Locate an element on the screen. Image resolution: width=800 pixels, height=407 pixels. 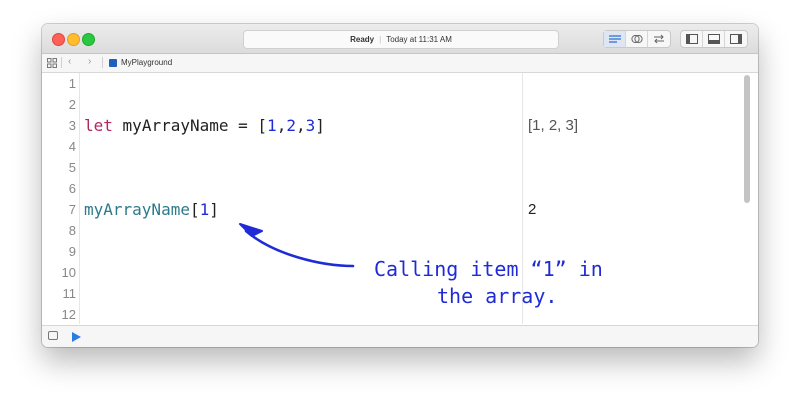
panel-toggle-group is located at coordinates (714, 39).